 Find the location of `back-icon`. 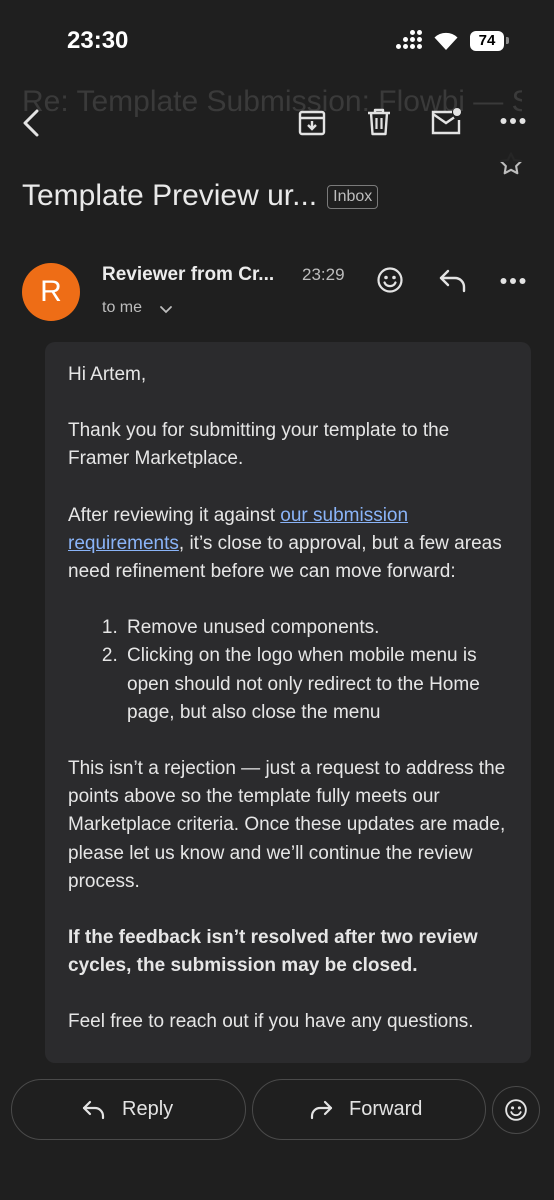

back-icon is located at coordinates (32, 123).